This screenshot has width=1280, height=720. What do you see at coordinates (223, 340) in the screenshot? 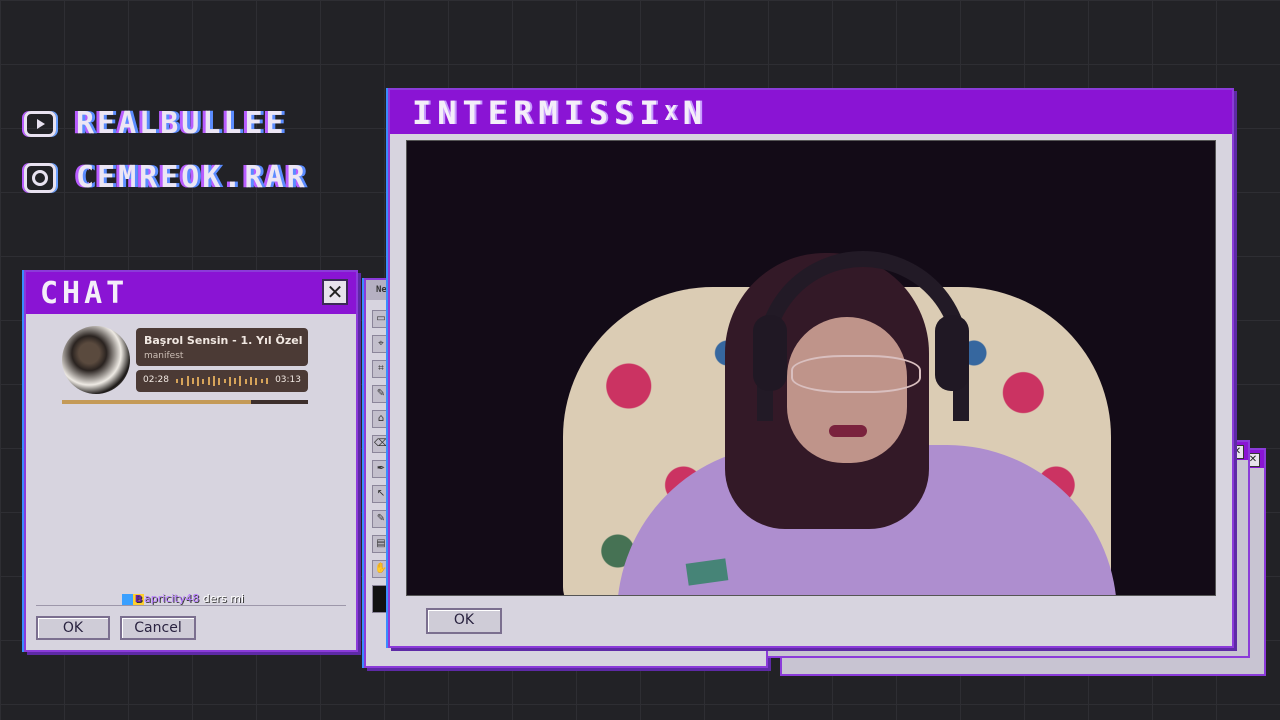
I see `track-title: Başrol Sensin - 1. Yıl Özel` at bounding box center [223, 340].